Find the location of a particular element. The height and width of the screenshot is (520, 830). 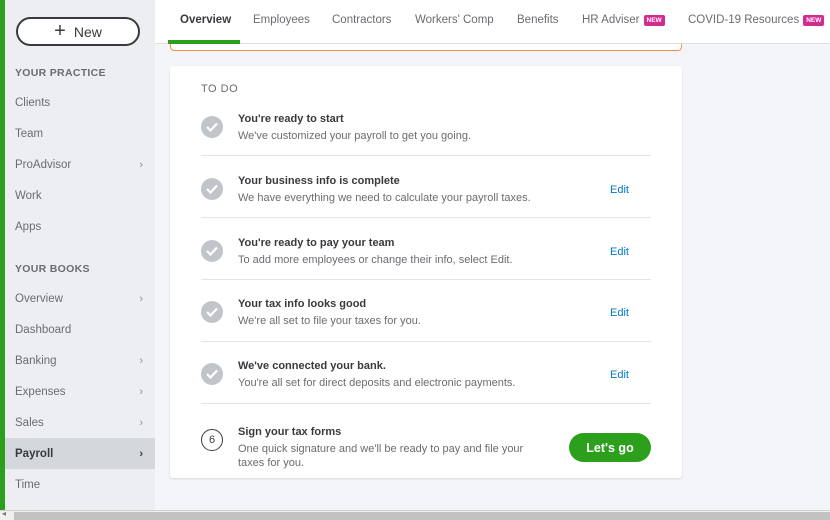

task-title: Sign your tax forms is located at coordinates (290, 432).